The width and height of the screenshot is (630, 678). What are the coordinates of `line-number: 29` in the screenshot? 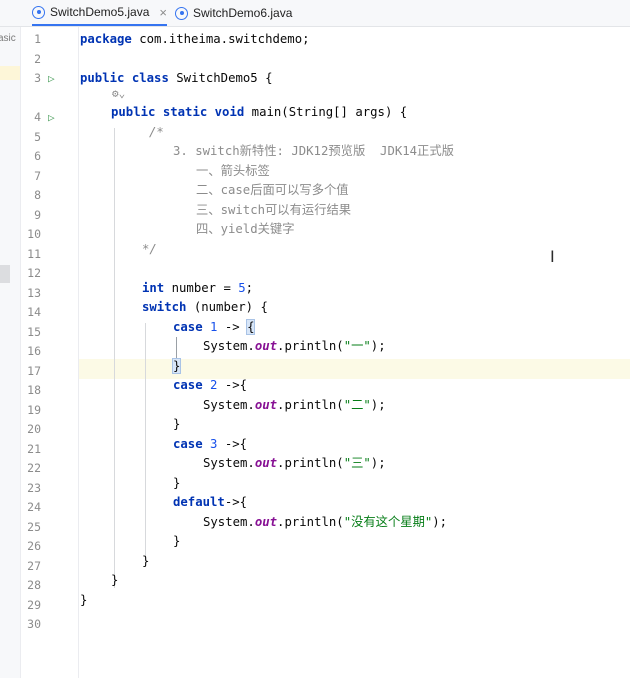 It's located at (34, 604).